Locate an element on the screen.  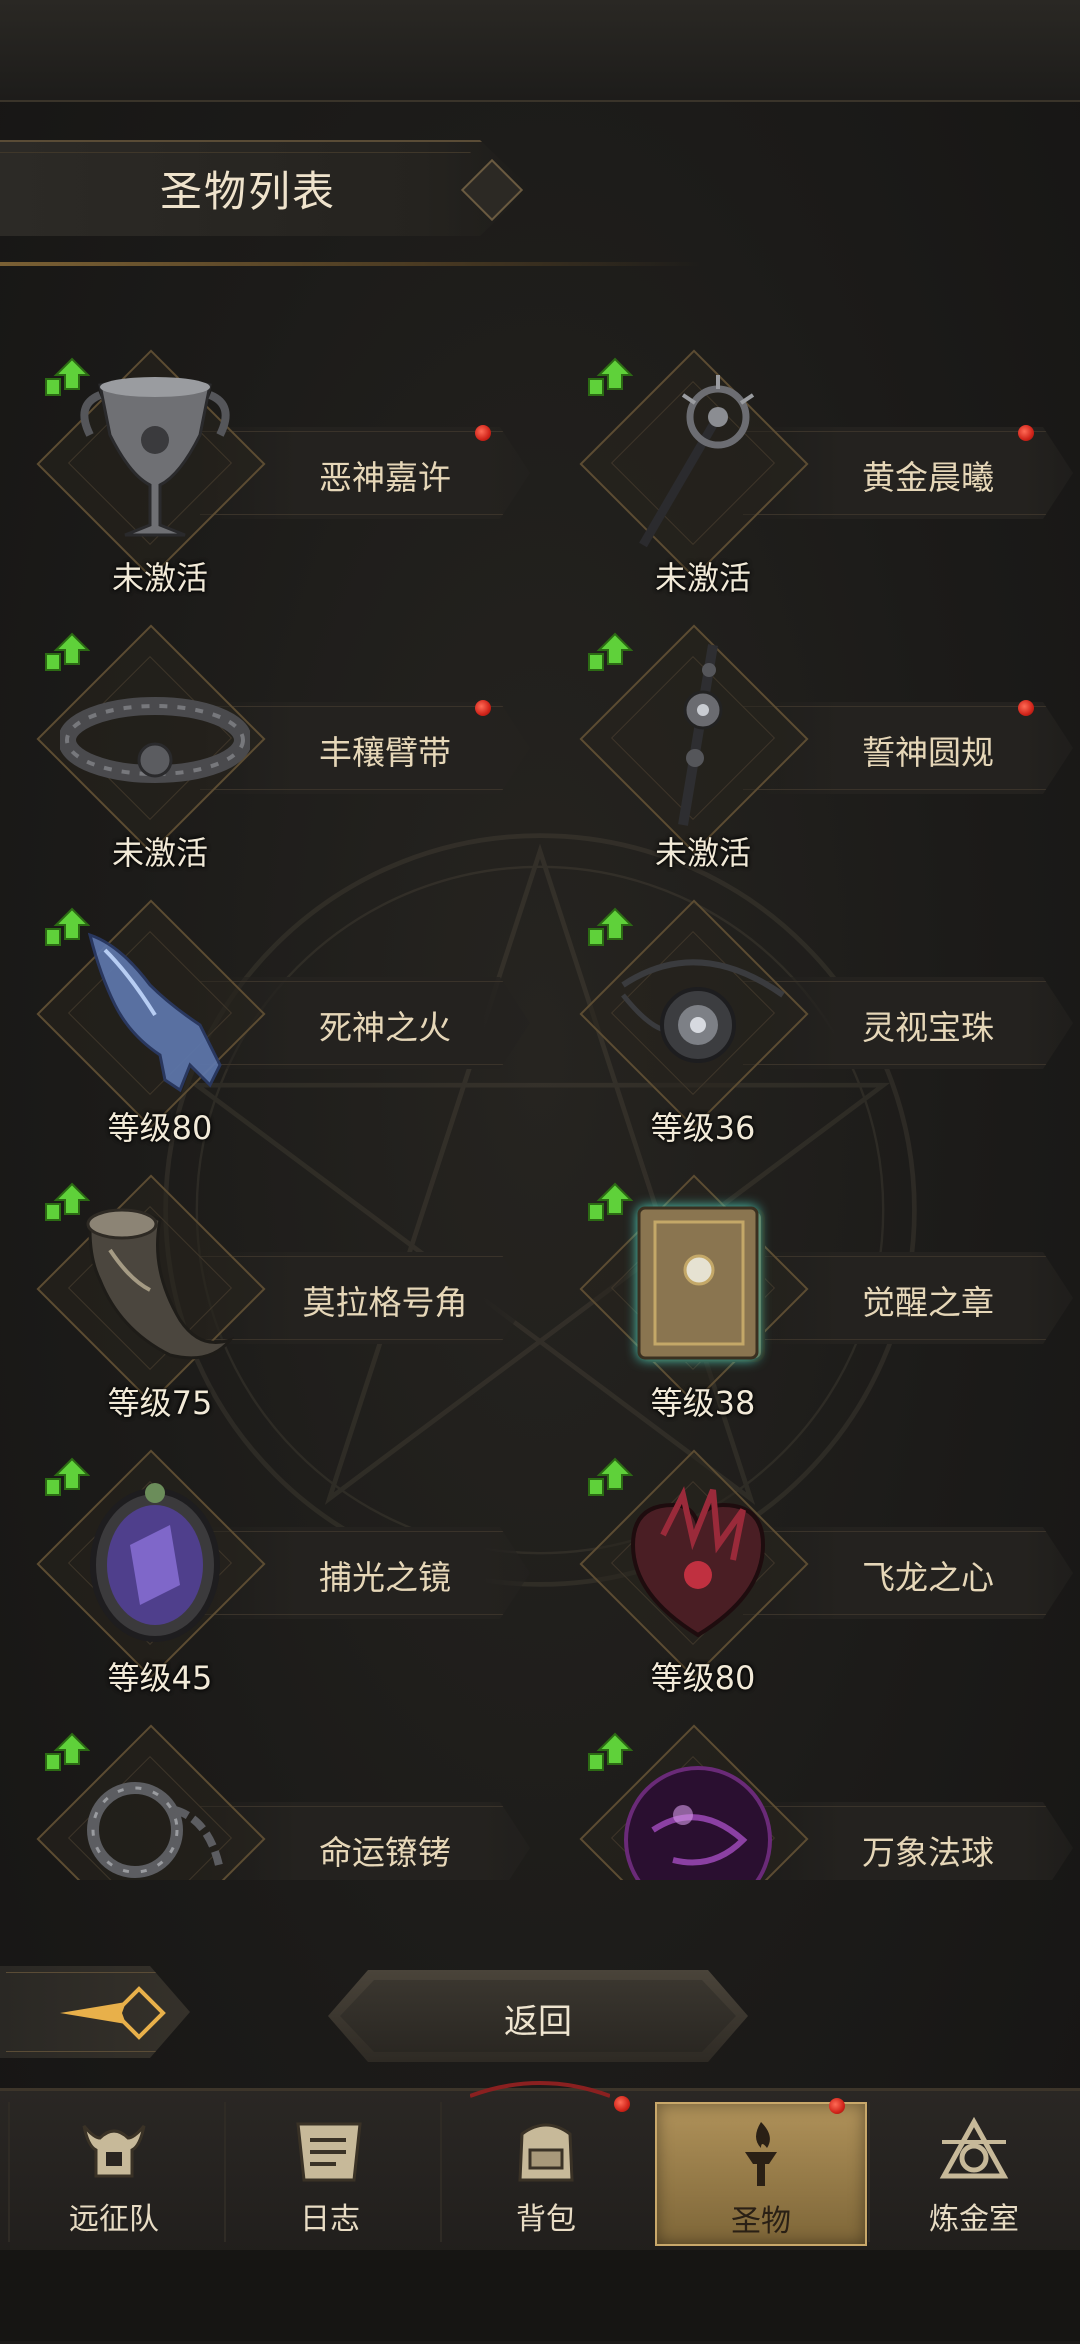
tab-alchemy: 炼金室 is located at coordinates (973, 2172).